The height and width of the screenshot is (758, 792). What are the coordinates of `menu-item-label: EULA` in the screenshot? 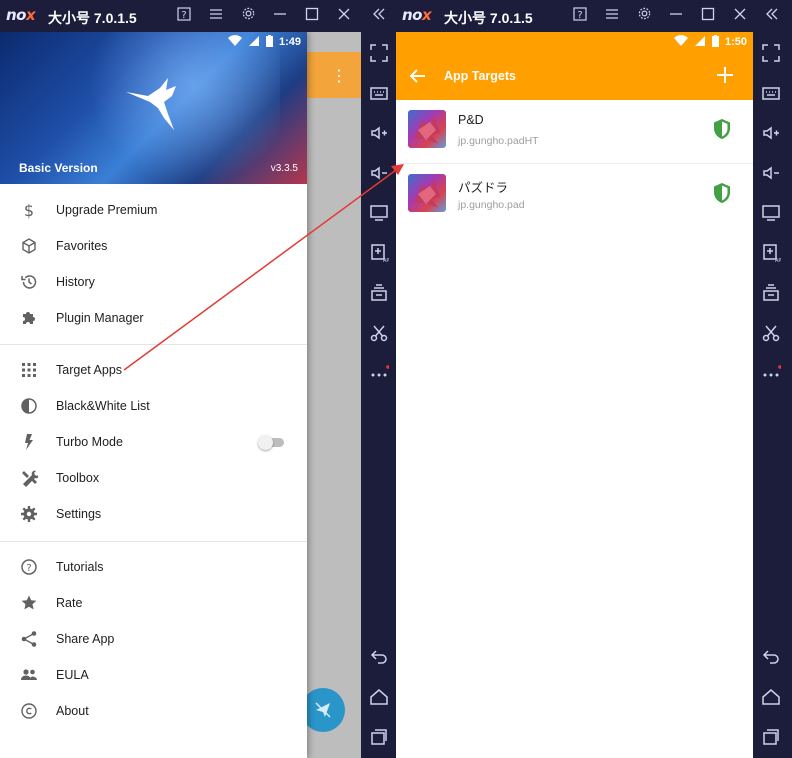 It's located at (72, 675).